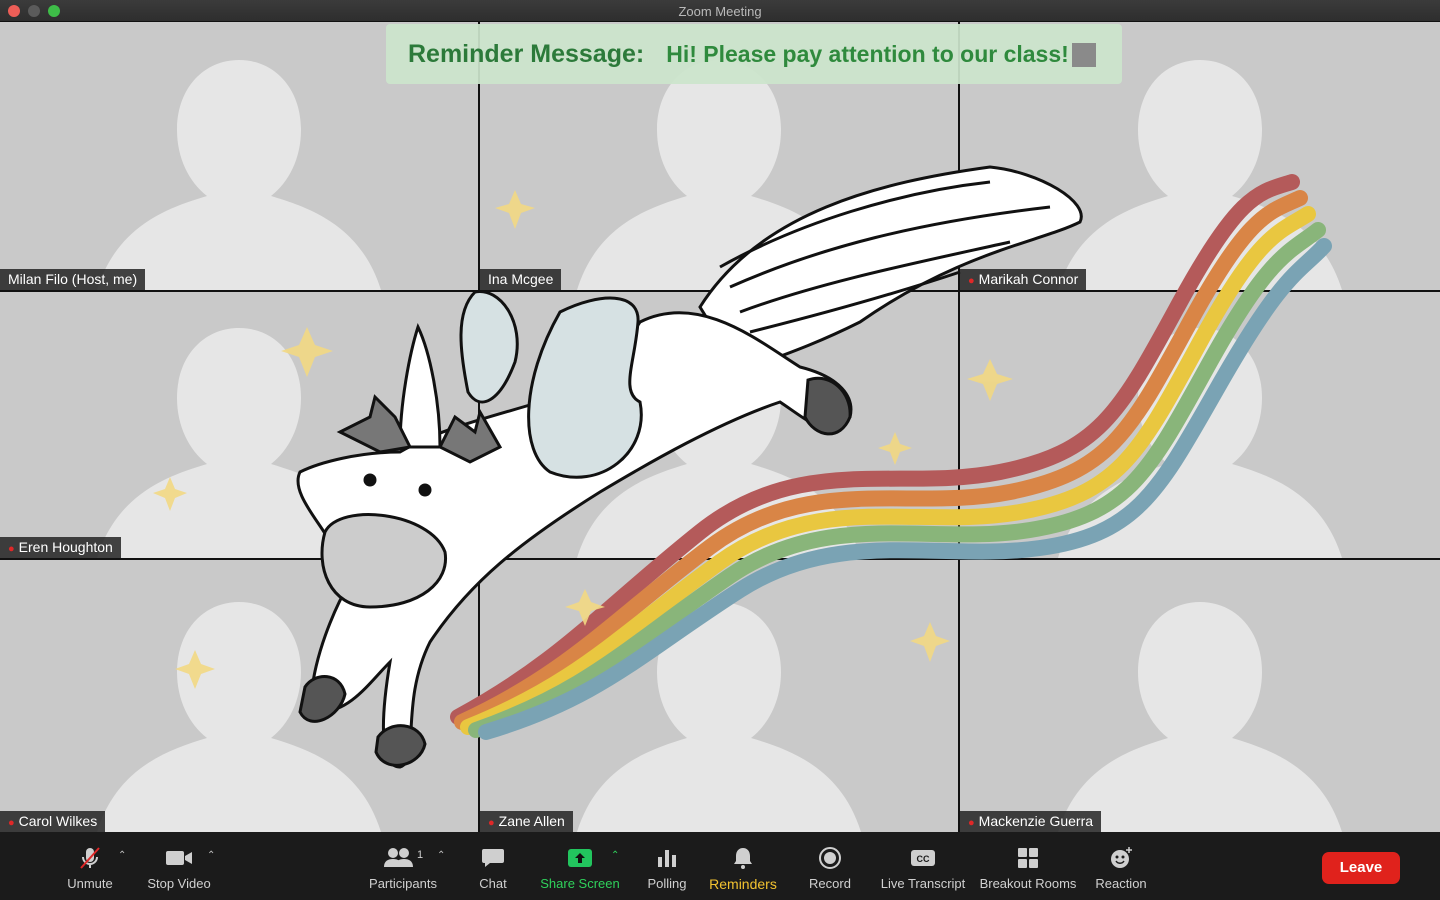 The height and width of the screenshot is (900, 1440). Describe the element at coordinates (60, 547) in the screenshot. I see `participant-name-tag: ● Eren Houghton` at that location.